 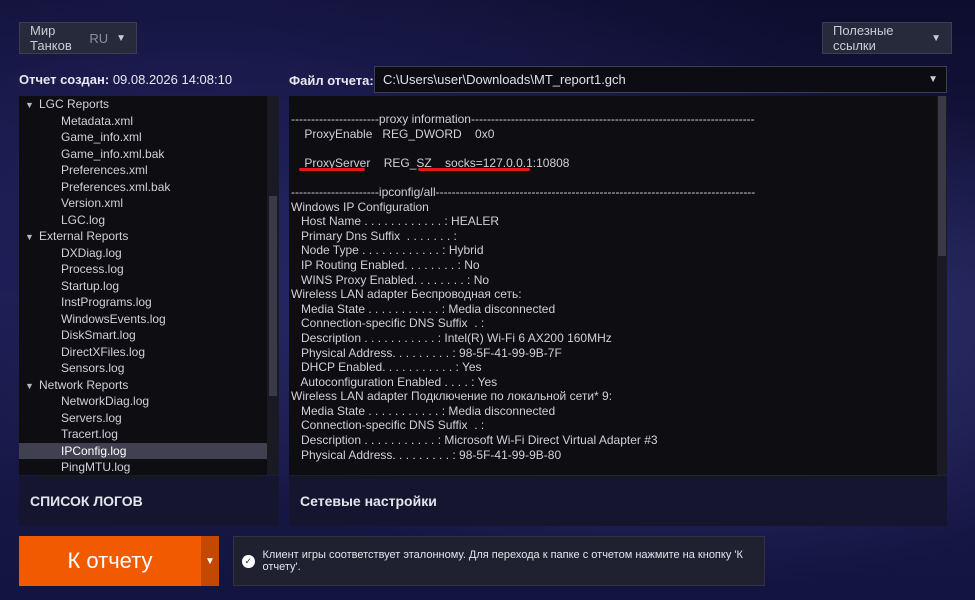 What do you see at coordinates (113, 153) in the screenshot?
I see `tree-item-label: Game_info.xml.bak` at bounding box center [113, 153].